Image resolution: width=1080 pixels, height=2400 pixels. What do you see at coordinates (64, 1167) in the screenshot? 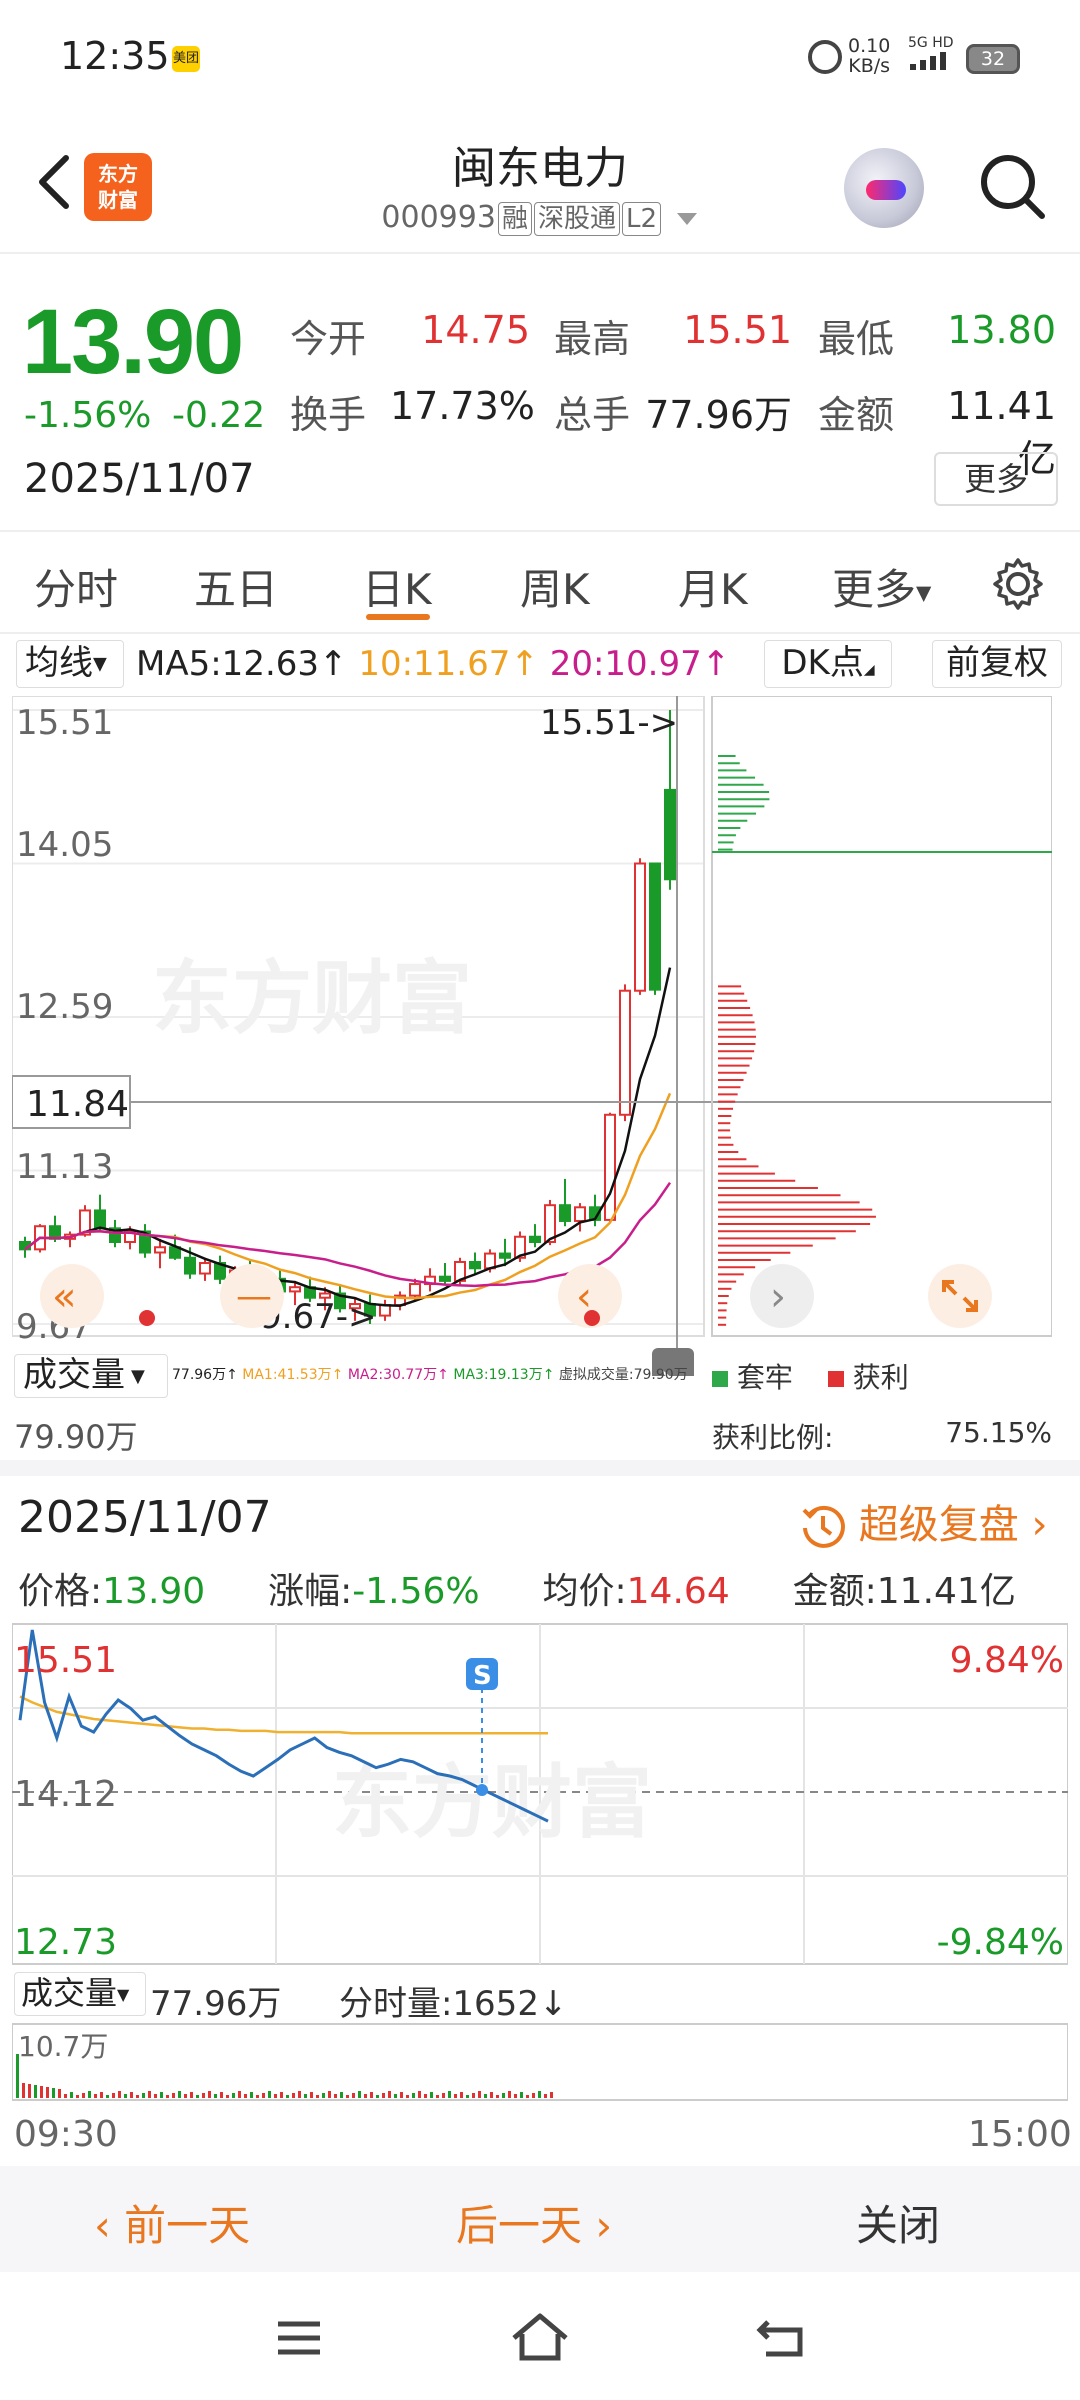
I see `price-tick: 11.13` at bounding box center [64, 1167].